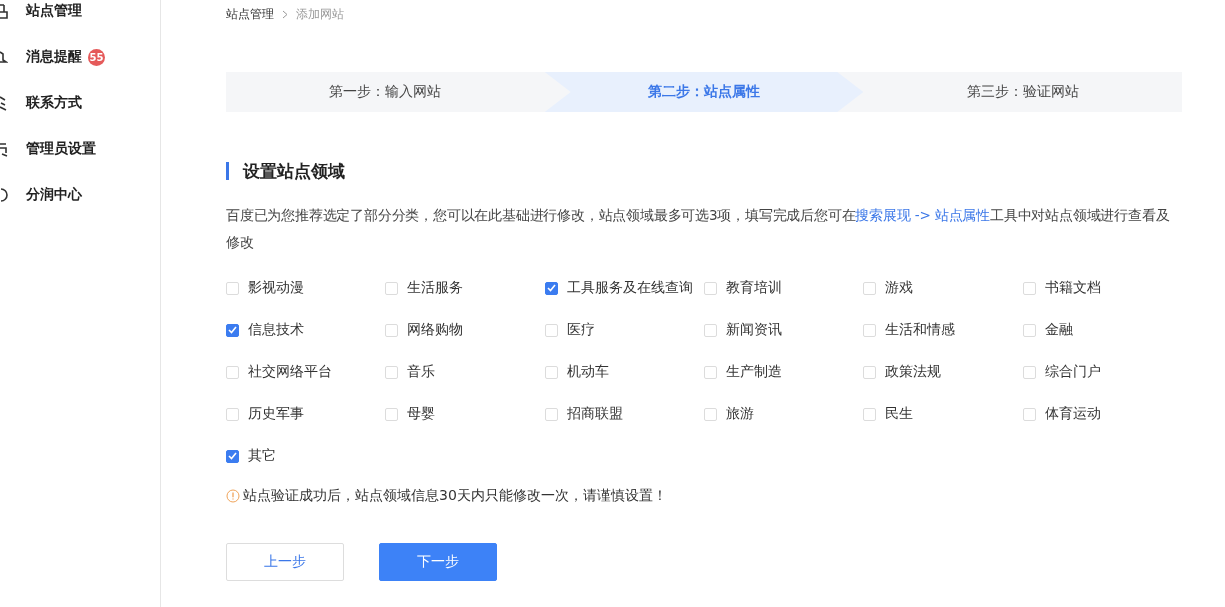  Describe the element at coordinates (629, 288) in the screenshot. I see `checkbox-label: 工具服务及在线查询` at that location.